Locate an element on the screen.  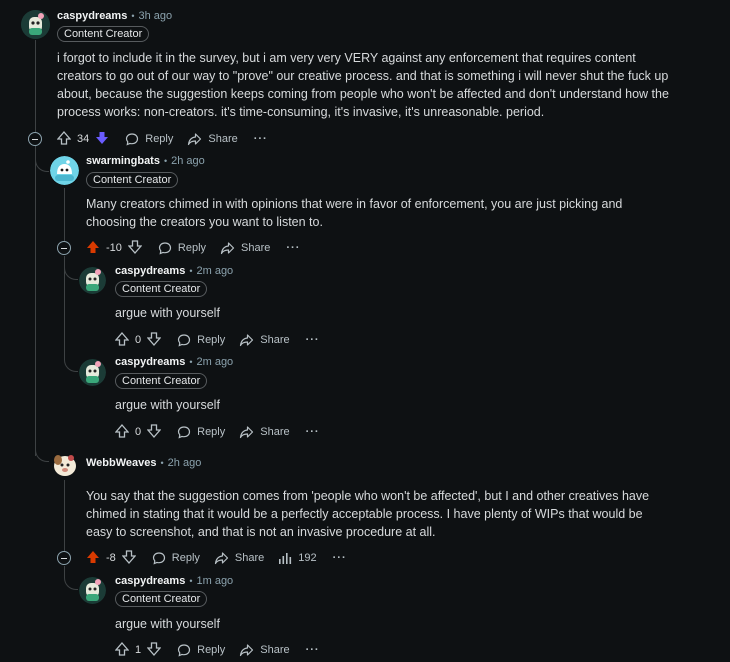
username: WebbWeaves is located at coordinates (121, 463).